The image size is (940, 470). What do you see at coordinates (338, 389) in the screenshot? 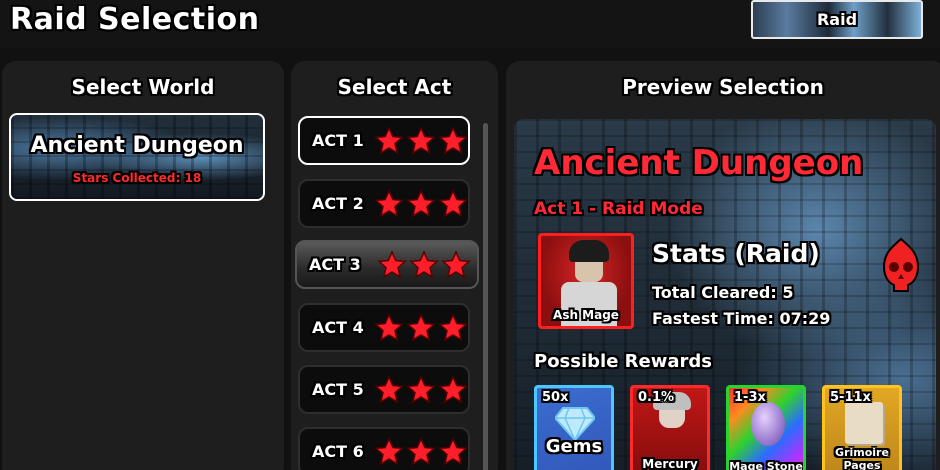
I see `act-label: ACT 5` at bounding box center [338, 389].